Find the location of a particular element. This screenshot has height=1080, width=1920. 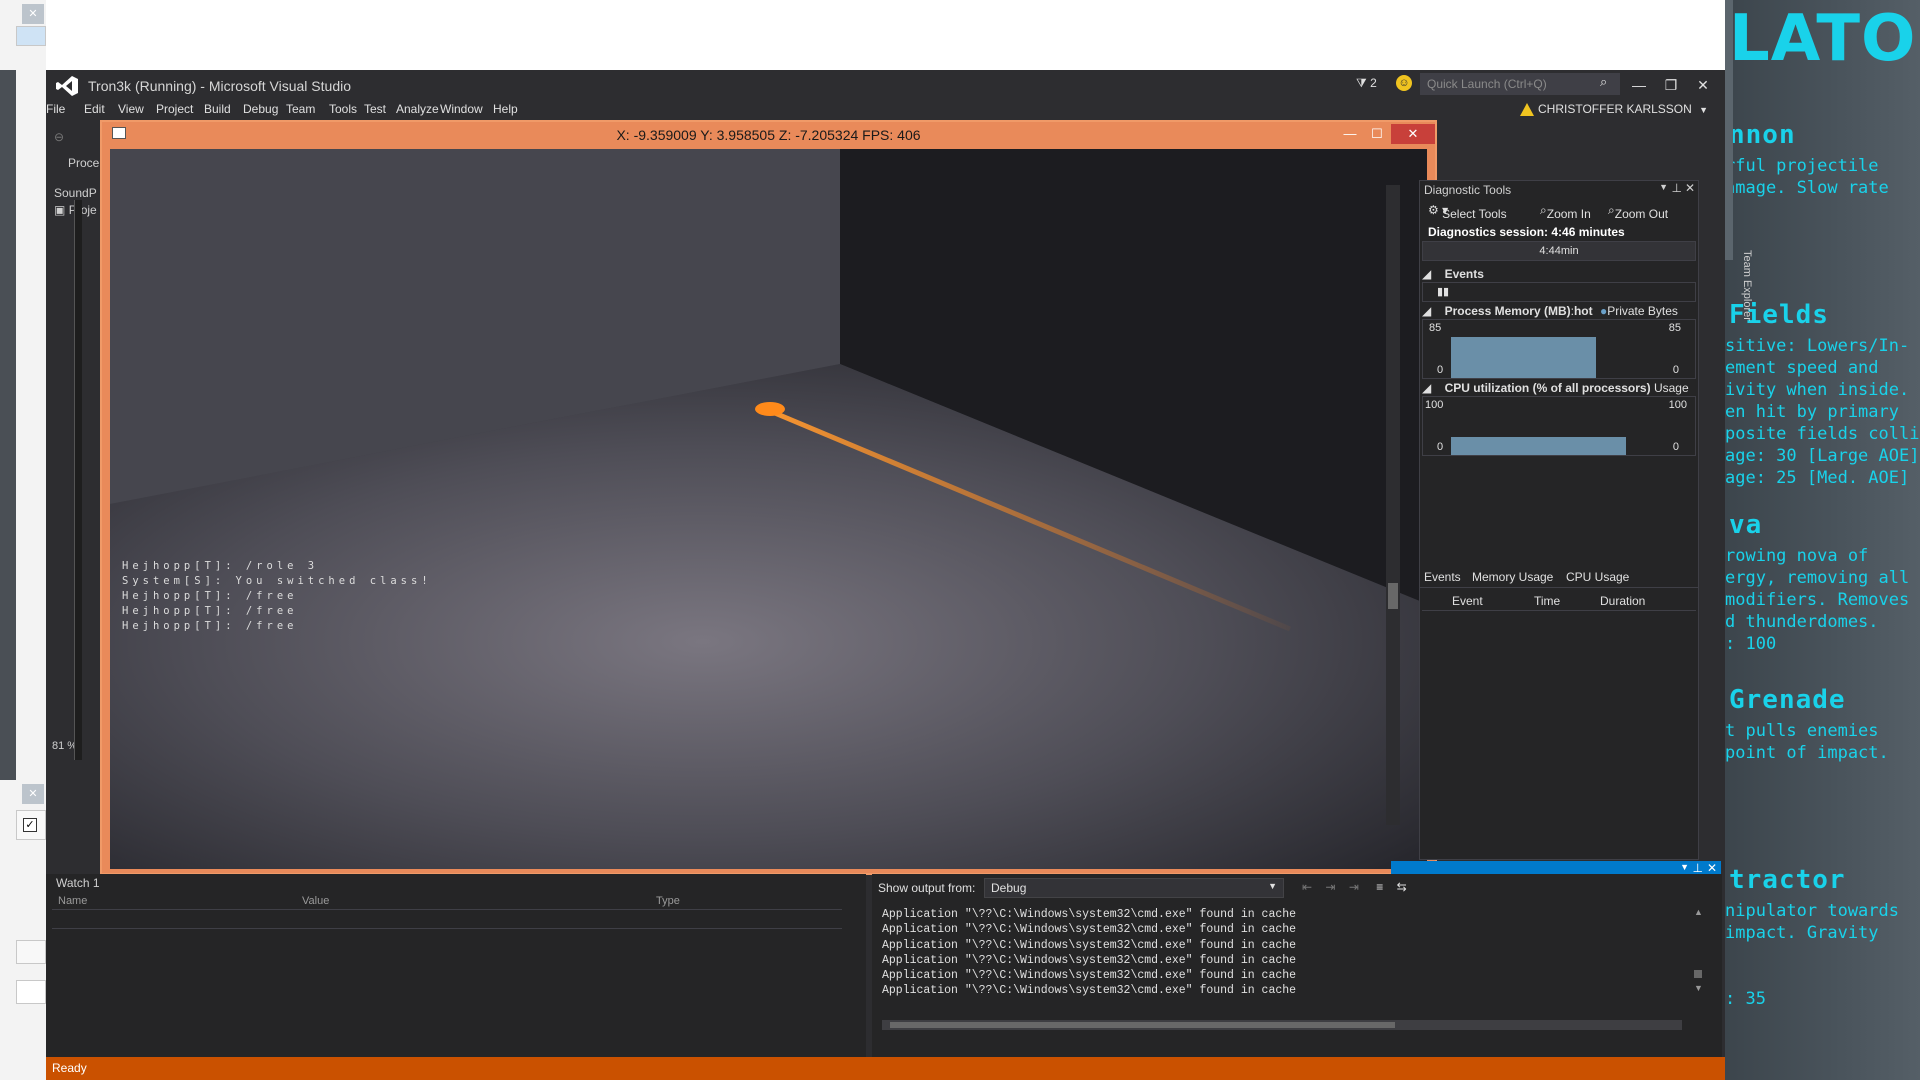

hud-section-line: t pulls enemies is located at coordinates (1802, 731).